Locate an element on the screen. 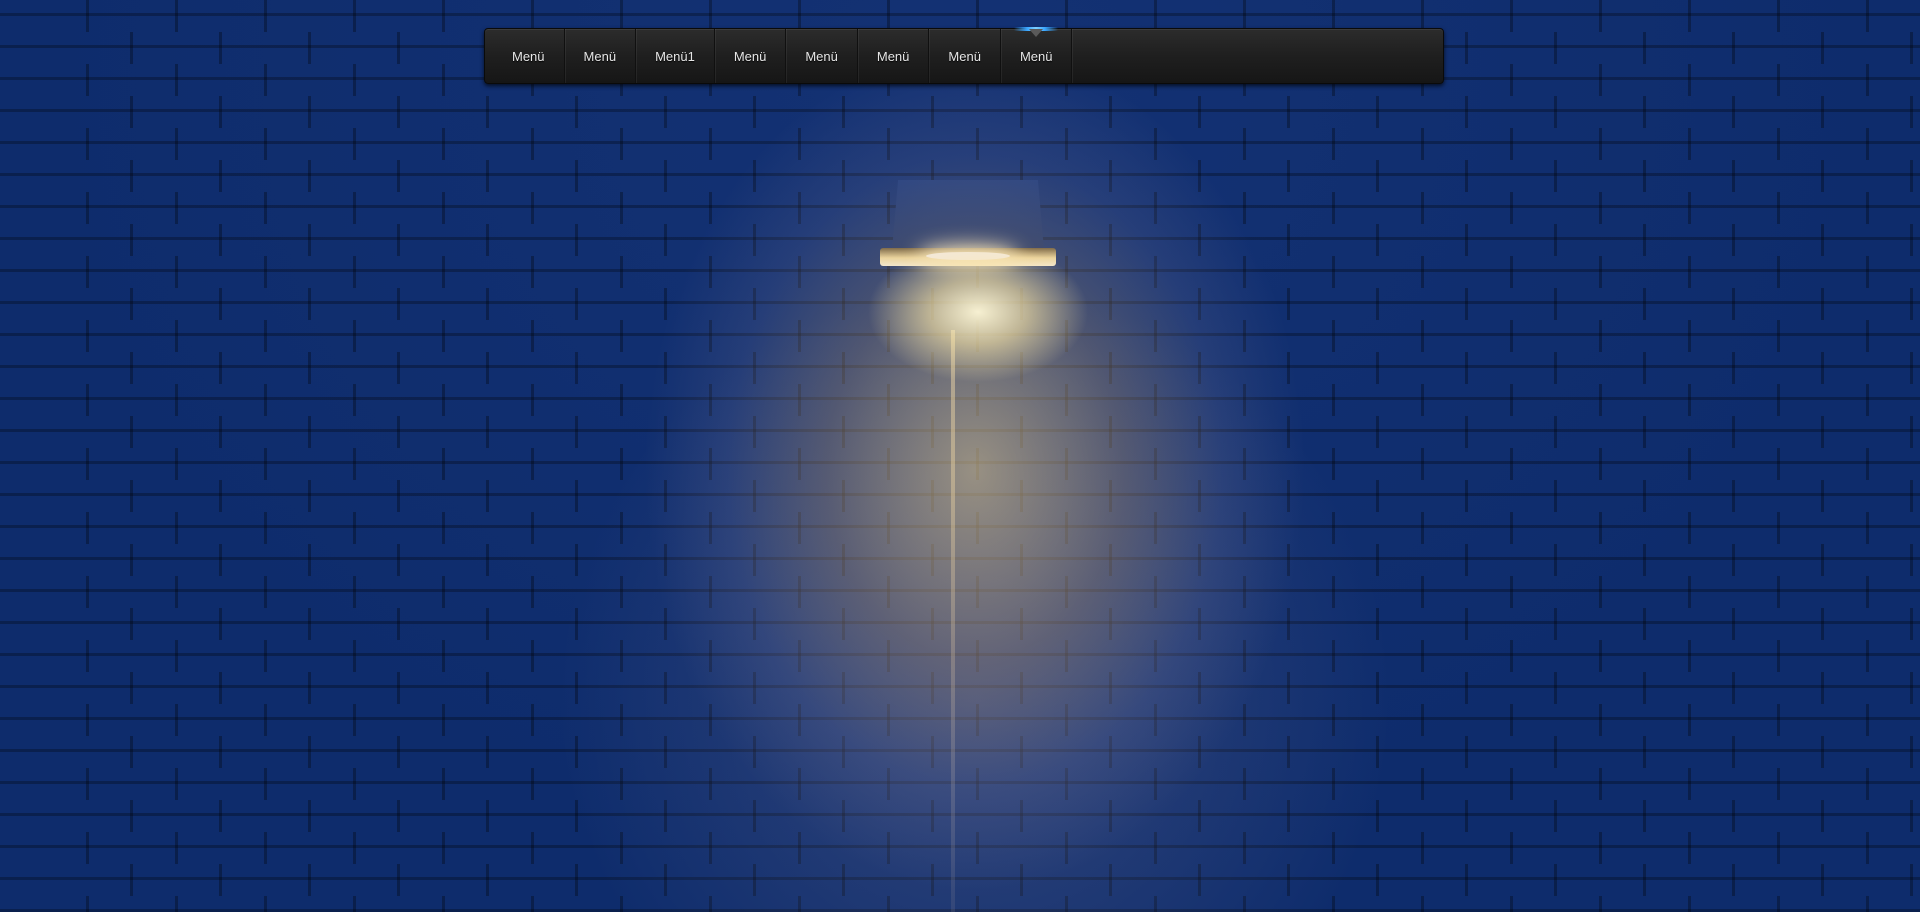 This screenshot has height=912, width=1920. nav-item-menu-7: Menü is located at coordinates (965, 56).